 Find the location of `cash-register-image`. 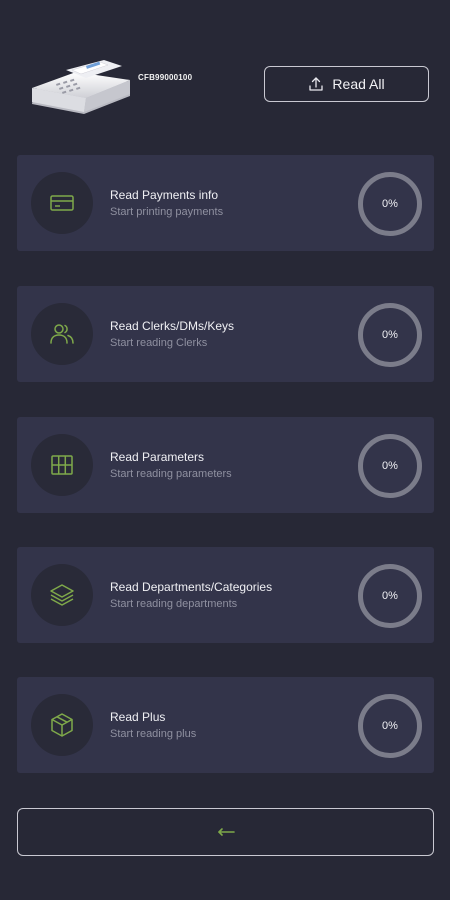

cash-register-image is located at coordinates (81, 87).